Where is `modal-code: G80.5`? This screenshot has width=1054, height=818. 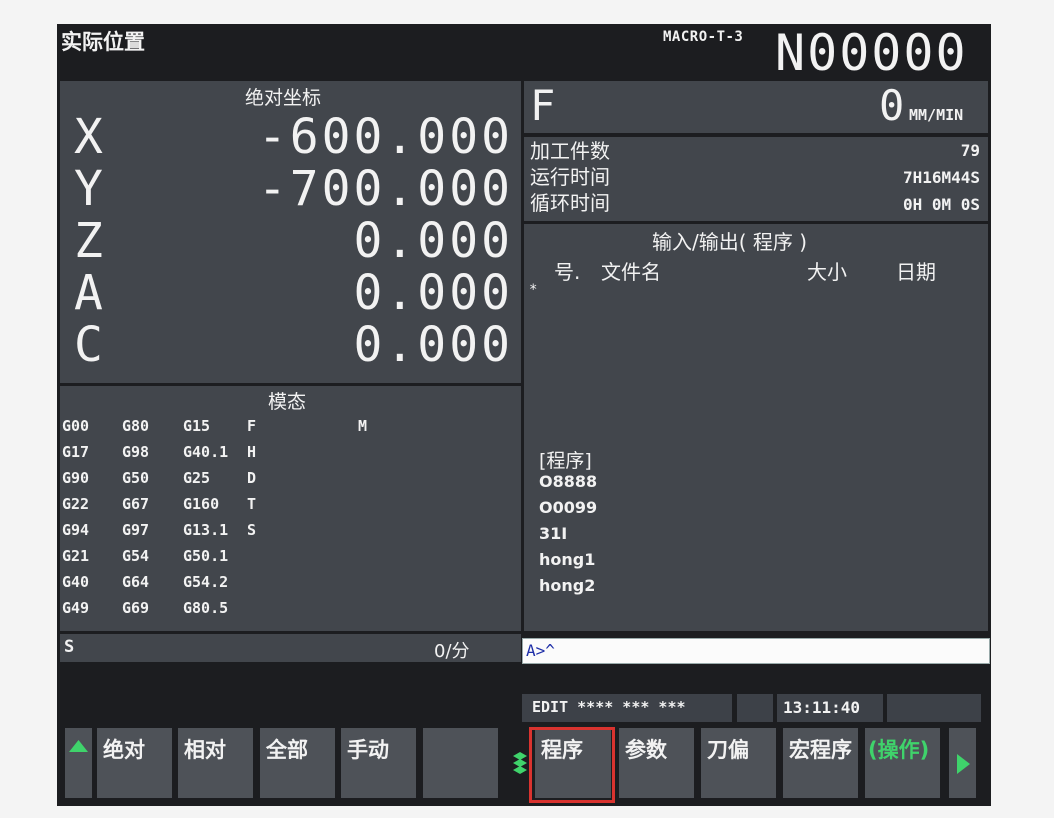
modal-code: G80.5 is located at coordinates (206, 608).